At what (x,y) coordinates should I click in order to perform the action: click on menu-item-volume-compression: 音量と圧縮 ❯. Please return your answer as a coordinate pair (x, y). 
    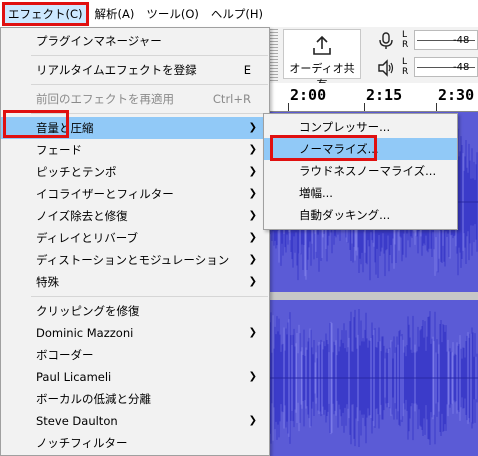
    Looking at the image, I should click on (135, 128).